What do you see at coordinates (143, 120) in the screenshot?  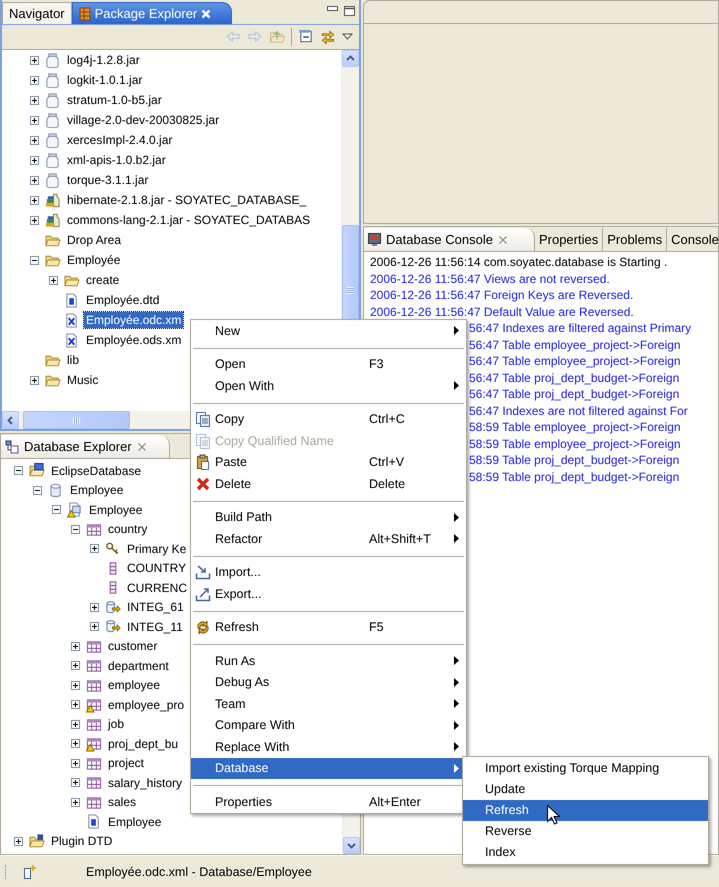 I see `tree-item: village-2.0-dev-20030825.jar` at bounding box center [143, 120].